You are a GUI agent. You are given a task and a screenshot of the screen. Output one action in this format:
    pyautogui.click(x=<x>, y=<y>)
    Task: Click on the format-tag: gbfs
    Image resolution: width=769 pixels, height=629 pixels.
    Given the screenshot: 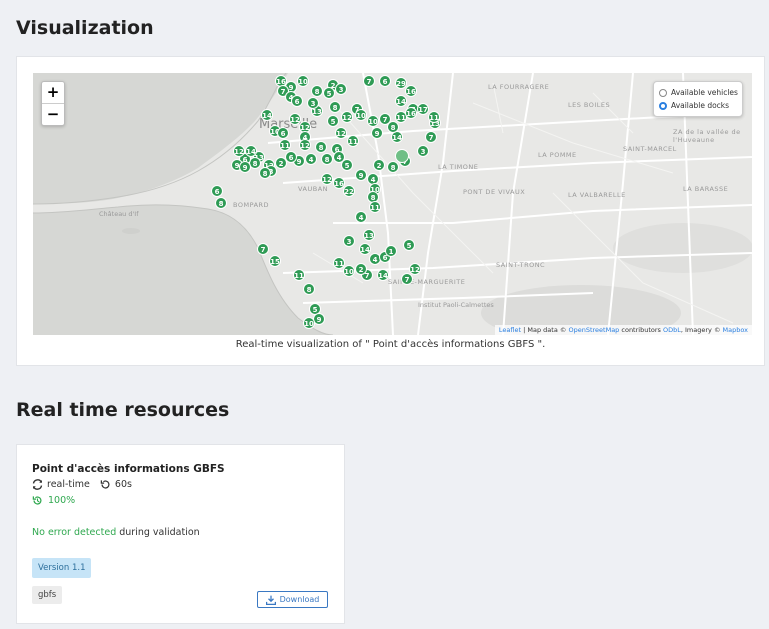 What is the action you would take?
    pyautogui.click(x=47, y=595)
    